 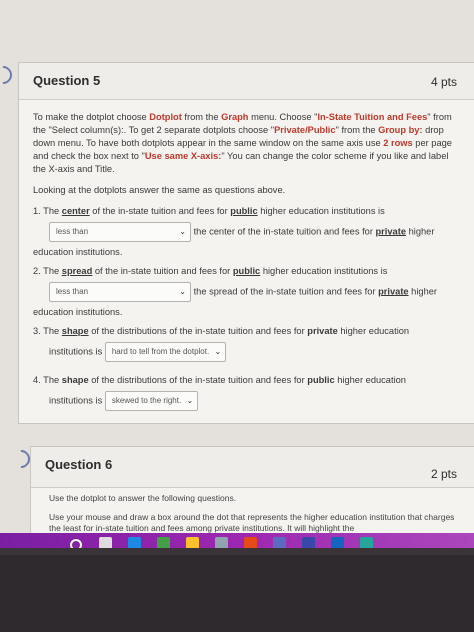 What do you see at coordinates (165, 117) in the screenshot?
I see `highlight-term: Dotplot` at bounding box center [165, 117].